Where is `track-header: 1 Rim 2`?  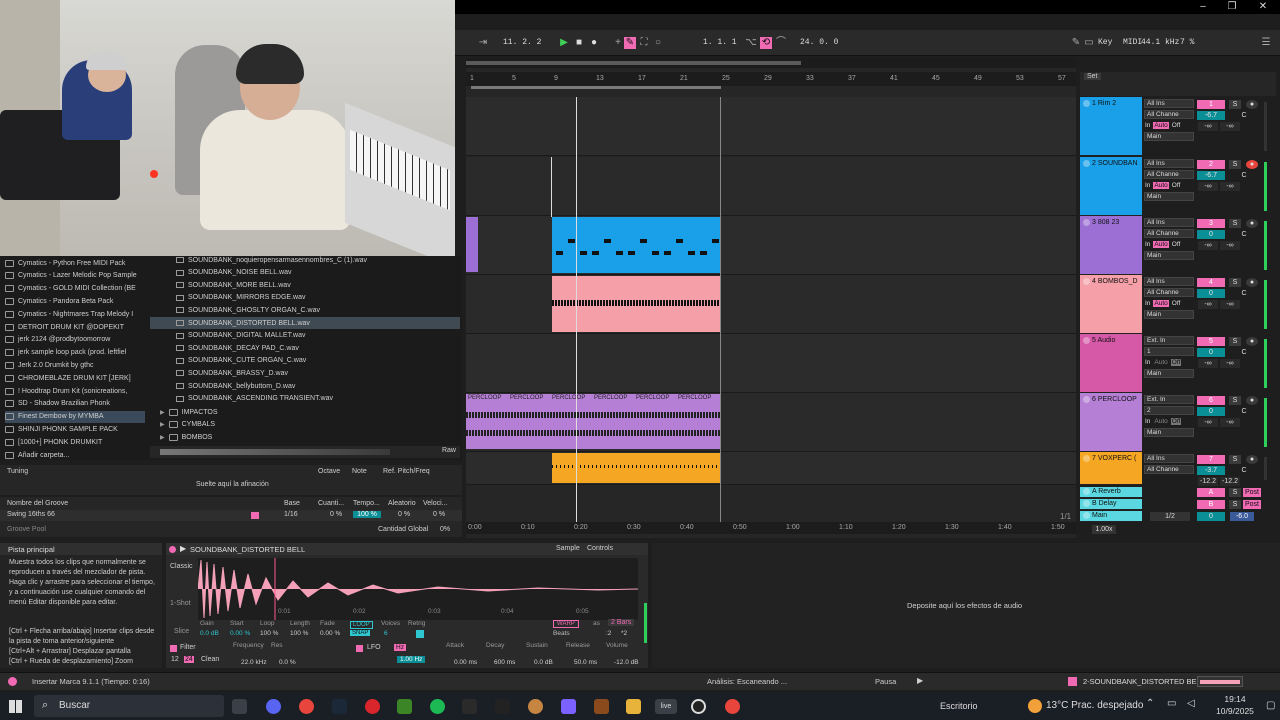
track-header: 1 Rim 2 is located at coordinates (1111, 126).